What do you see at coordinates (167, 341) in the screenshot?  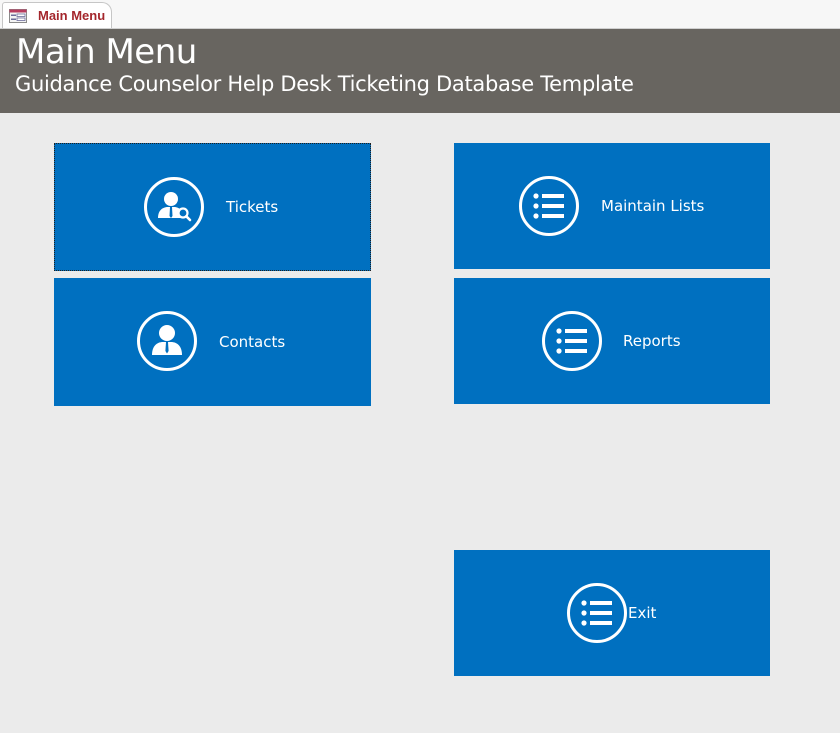 I see `person-icon` at bounding box center [167, 341].